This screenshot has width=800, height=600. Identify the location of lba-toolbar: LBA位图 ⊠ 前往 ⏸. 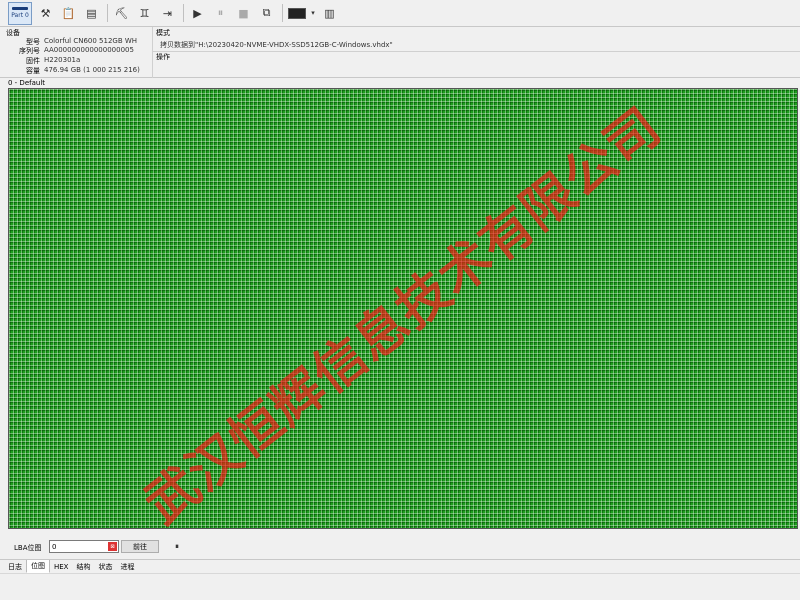
(400, 548).